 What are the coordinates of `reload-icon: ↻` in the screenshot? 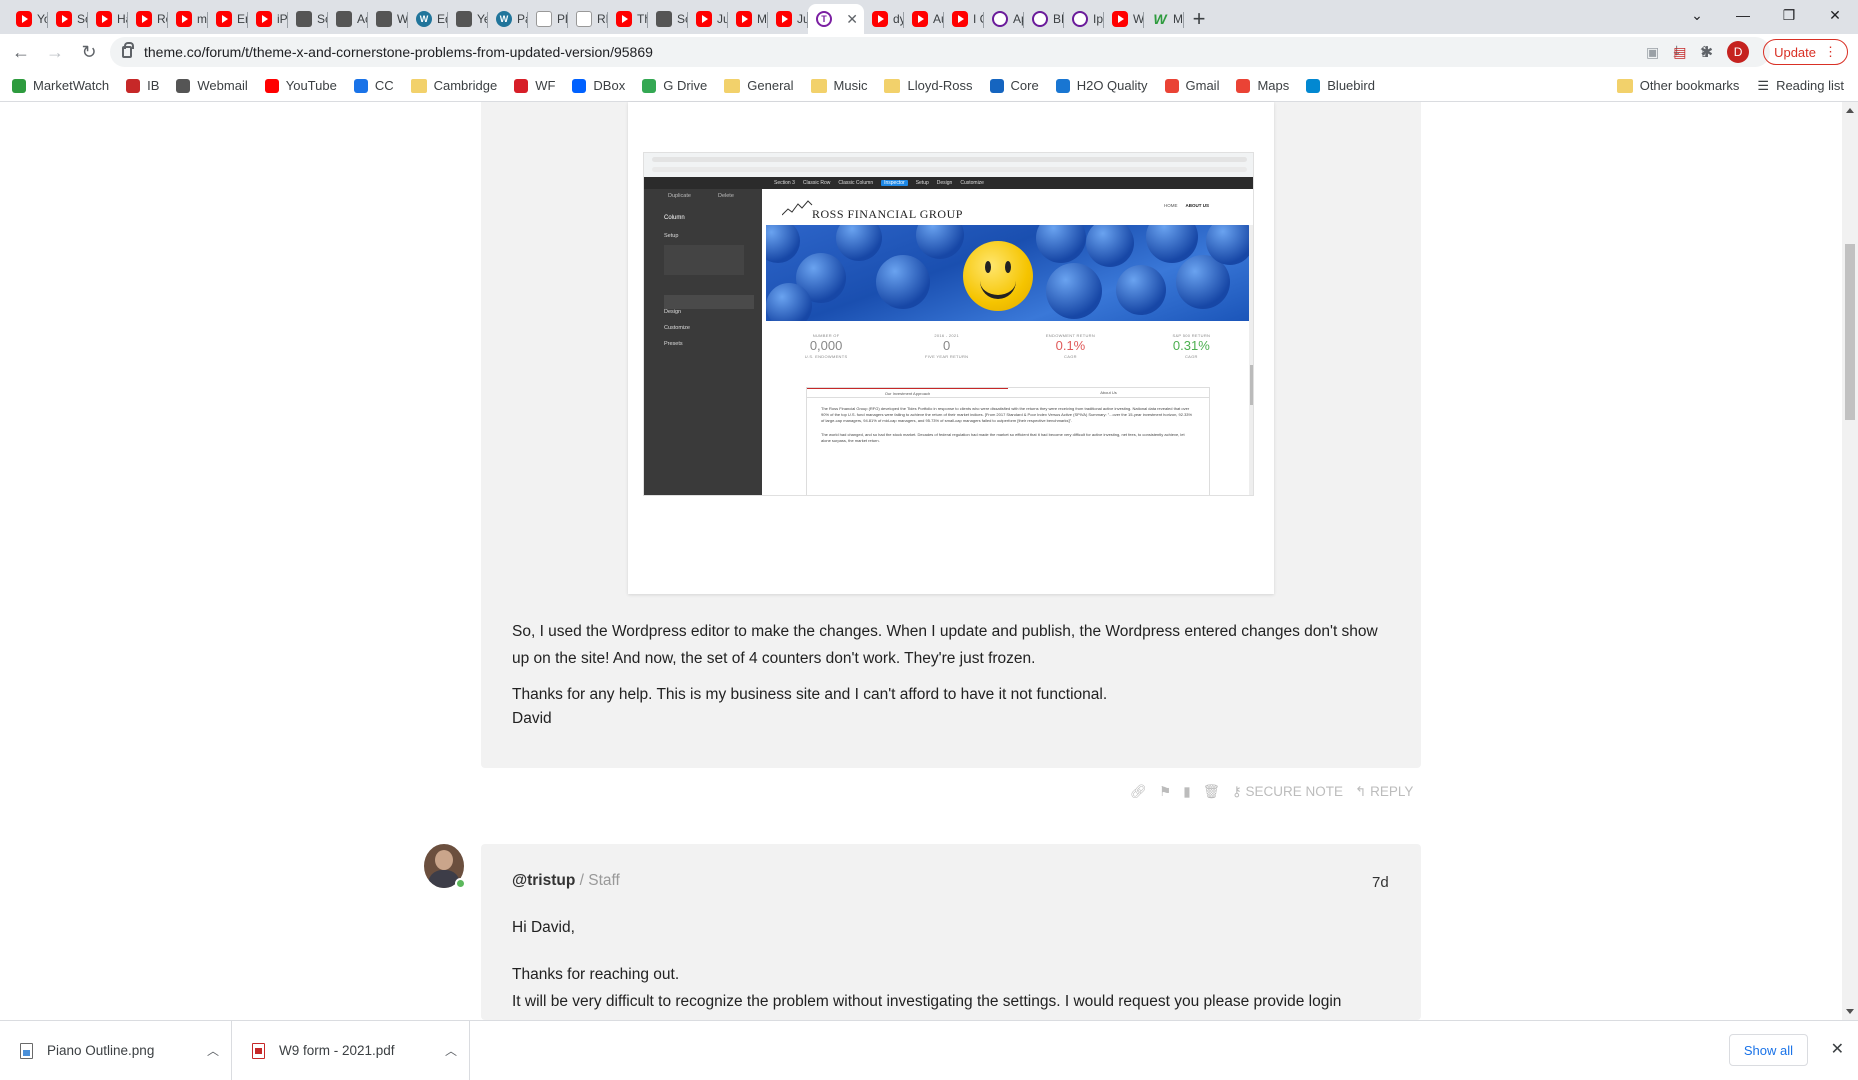 It's located at (89, 52).